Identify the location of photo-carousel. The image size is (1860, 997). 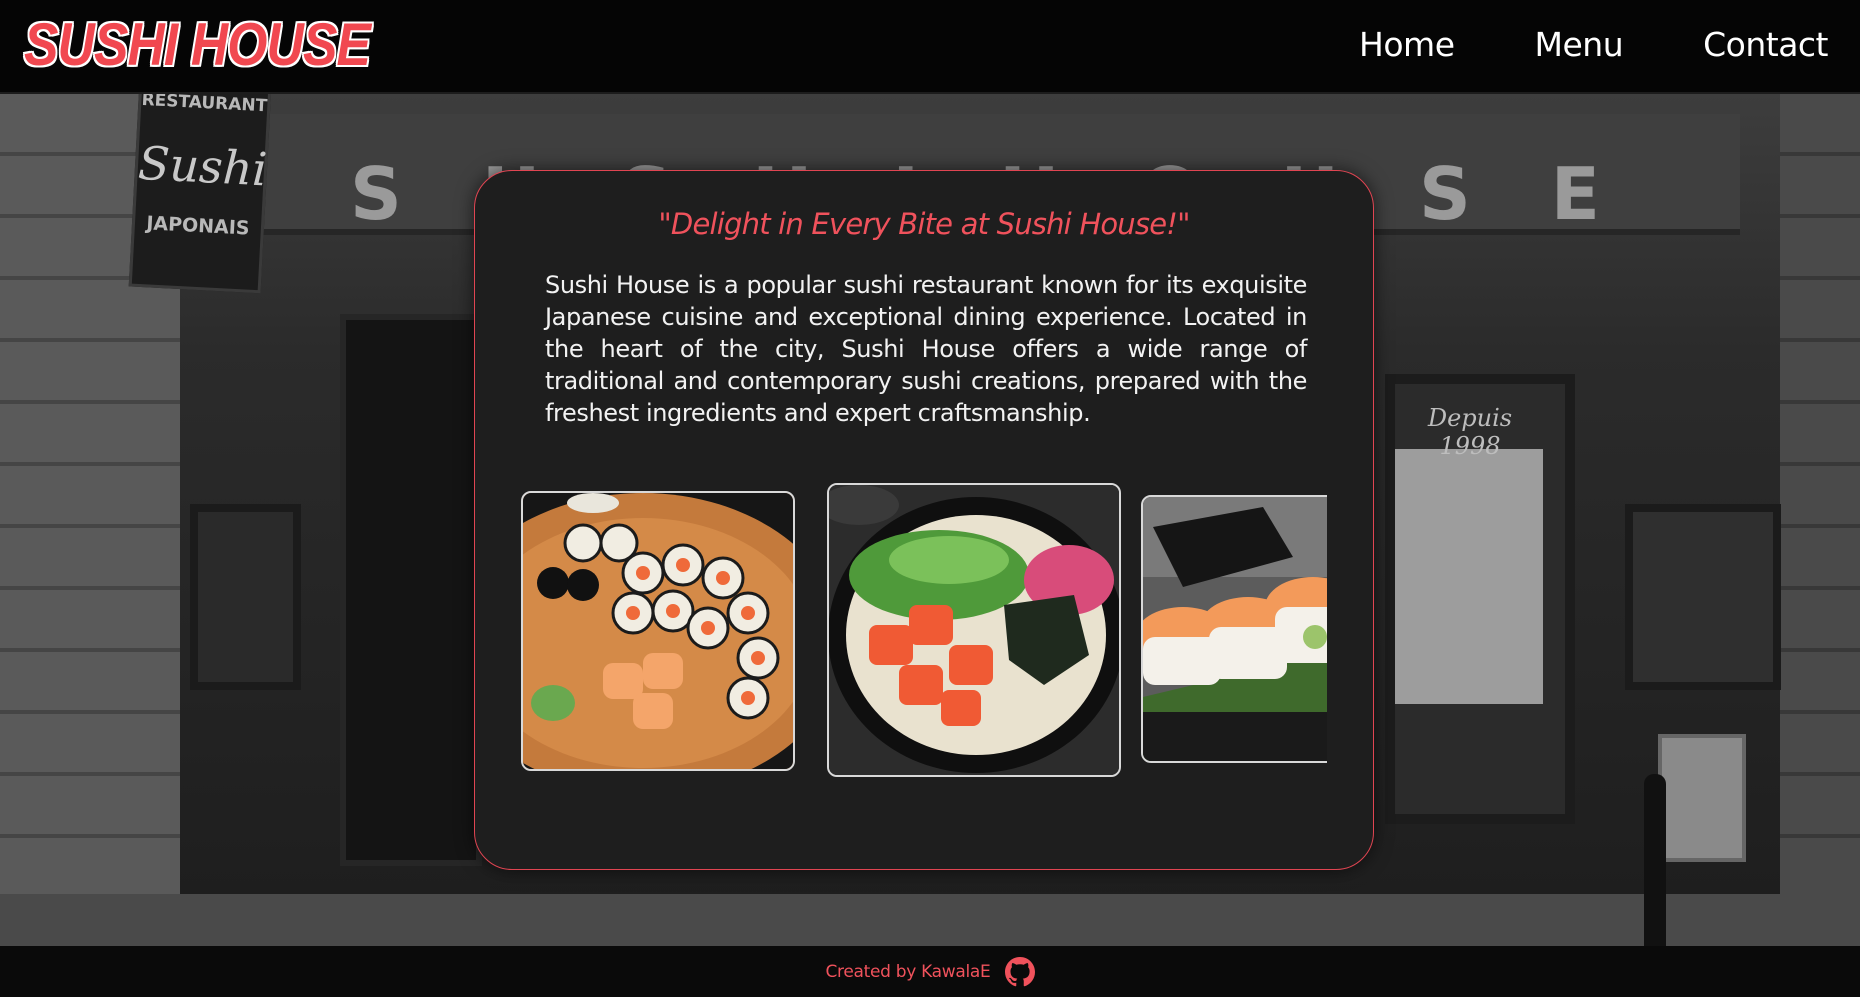
(924, 631).